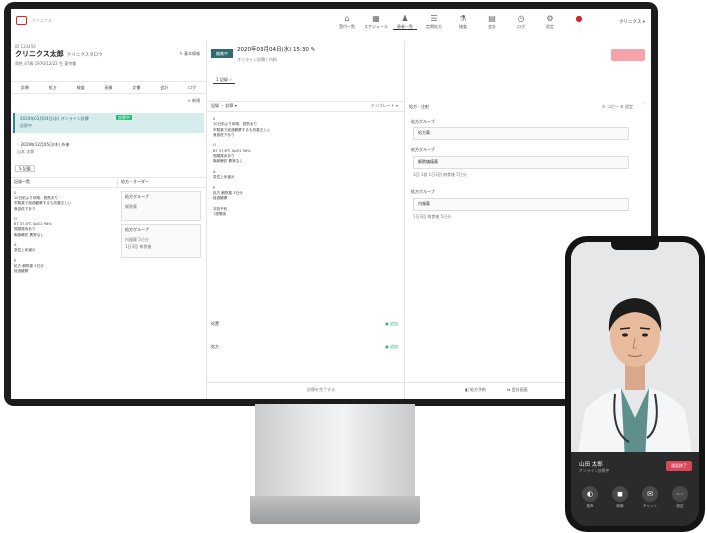 Image resolution: width=707 pixels, height=533 pixels. I want to click on dosage-row: 1日3回 毎食後 5日分, so click(521, 216).